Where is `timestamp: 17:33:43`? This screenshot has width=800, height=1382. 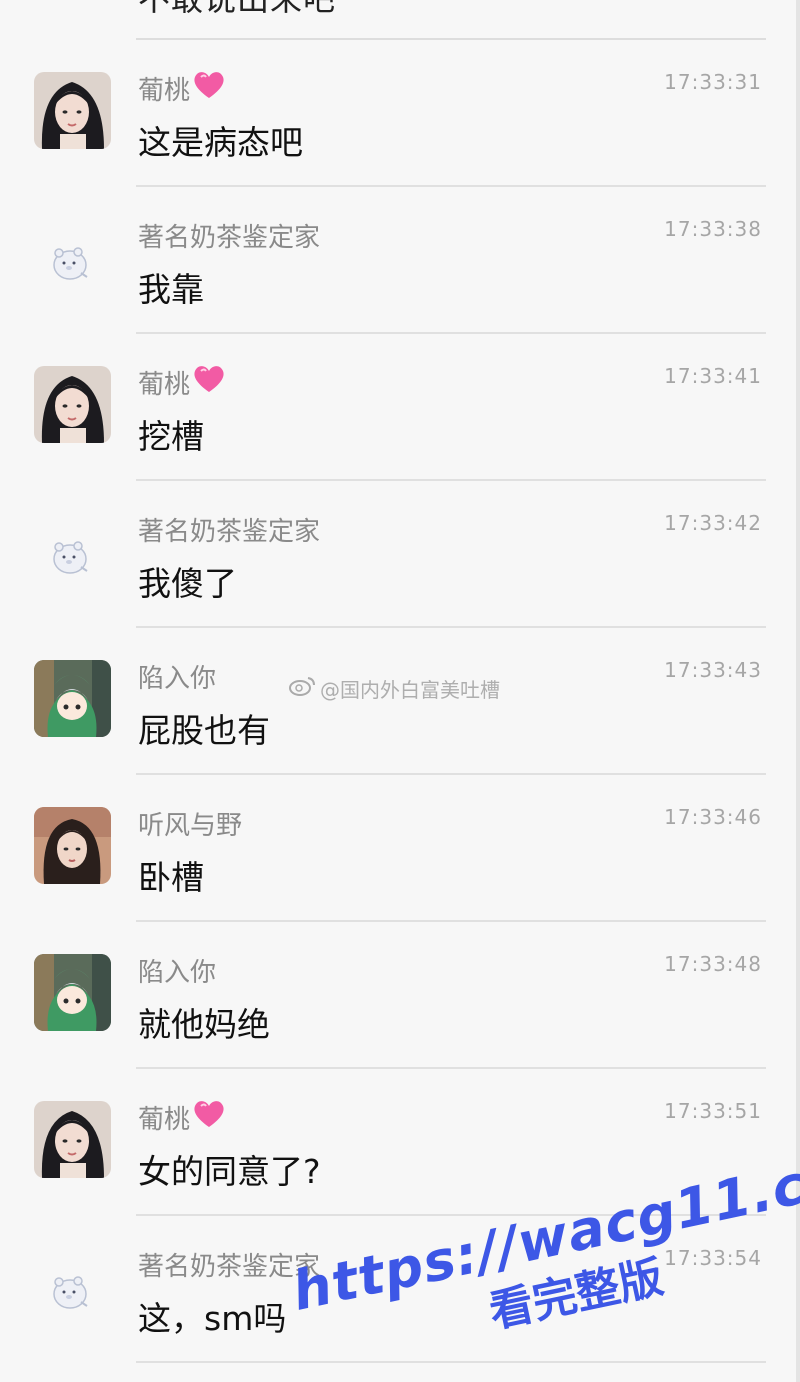 timestamp: 17:33:43 is located at coordinates (713, 670).